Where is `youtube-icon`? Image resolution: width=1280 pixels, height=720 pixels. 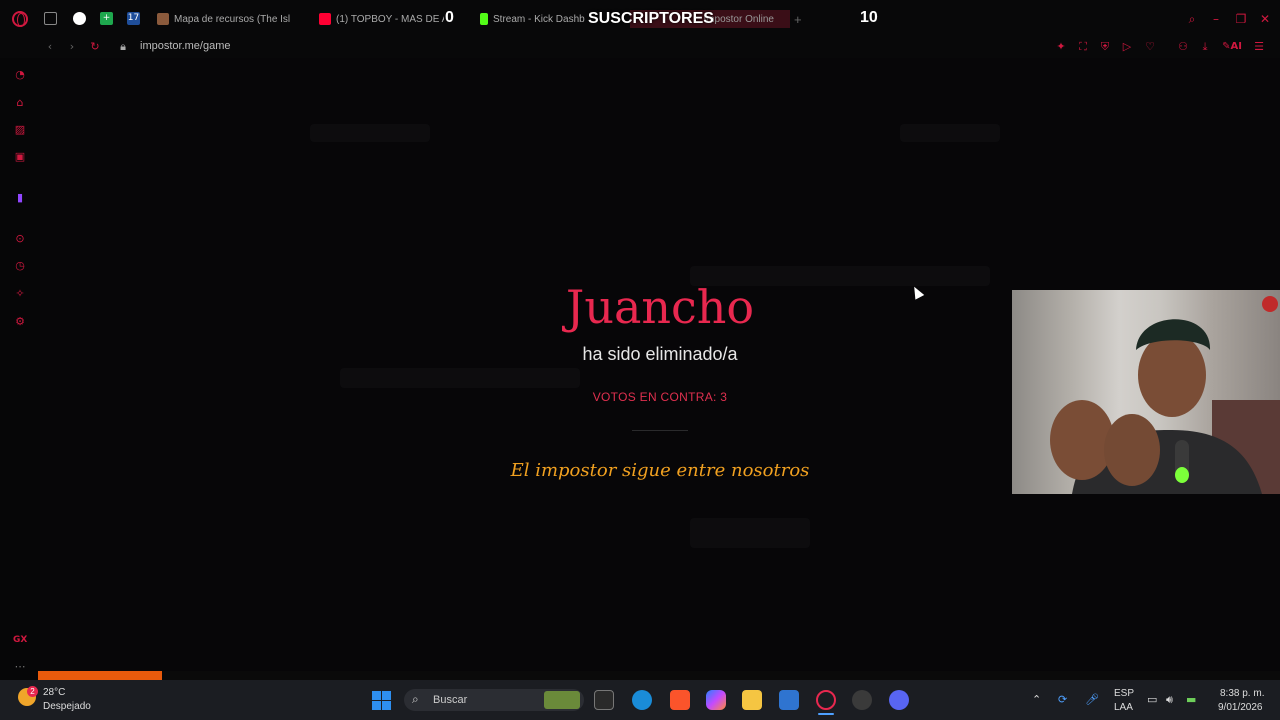
youtube-icon is located at coordinates (325, 19).